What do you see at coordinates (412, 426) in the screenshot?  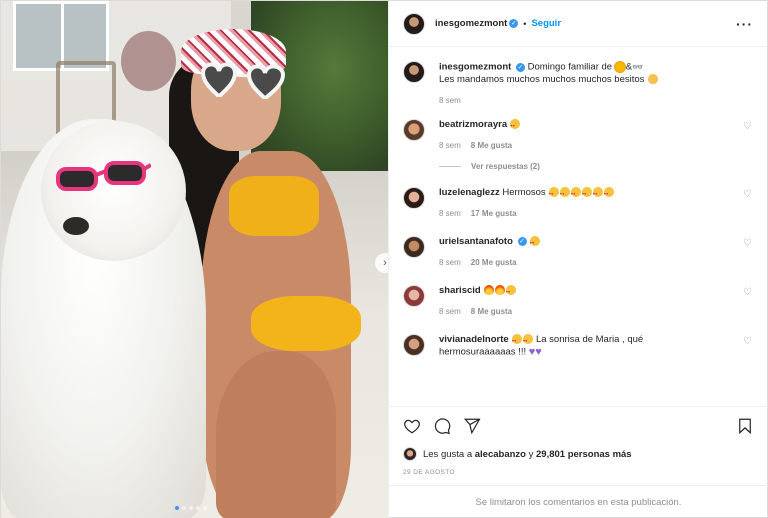 I see `heart-icon` at bounding box center [412, 426].